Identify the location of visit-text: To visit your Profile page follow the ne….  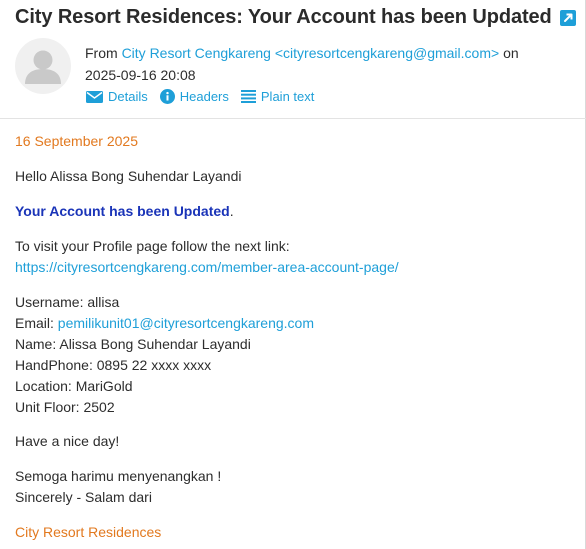
(152, 246).